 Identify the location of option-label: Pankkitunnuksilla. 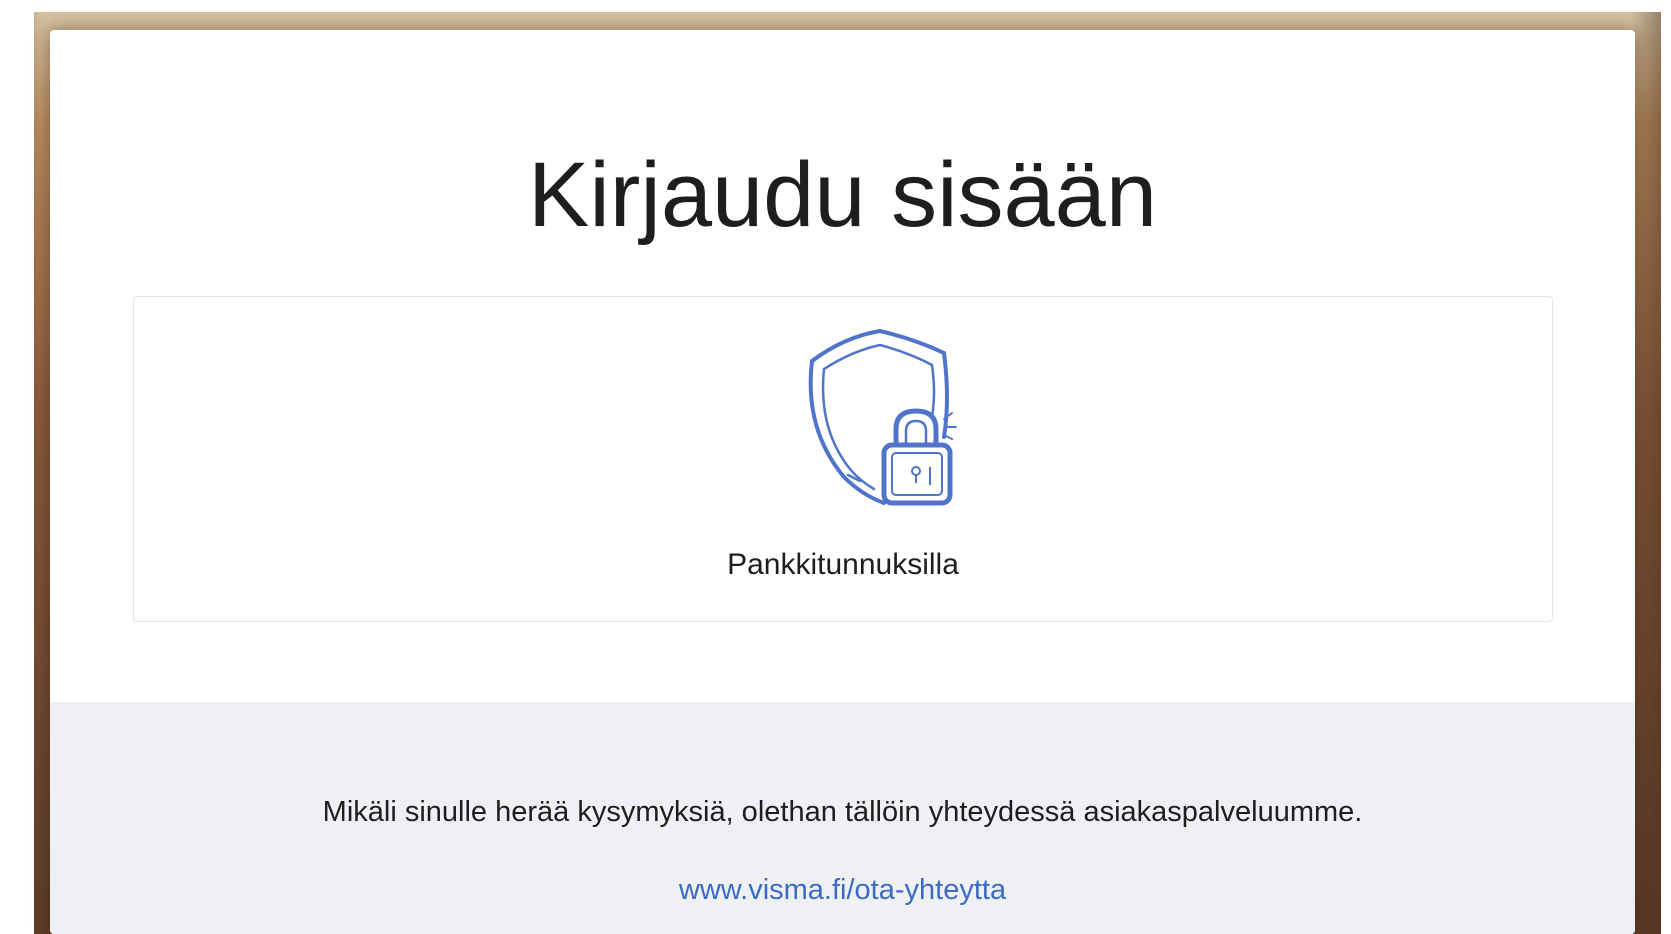
(843, 564).